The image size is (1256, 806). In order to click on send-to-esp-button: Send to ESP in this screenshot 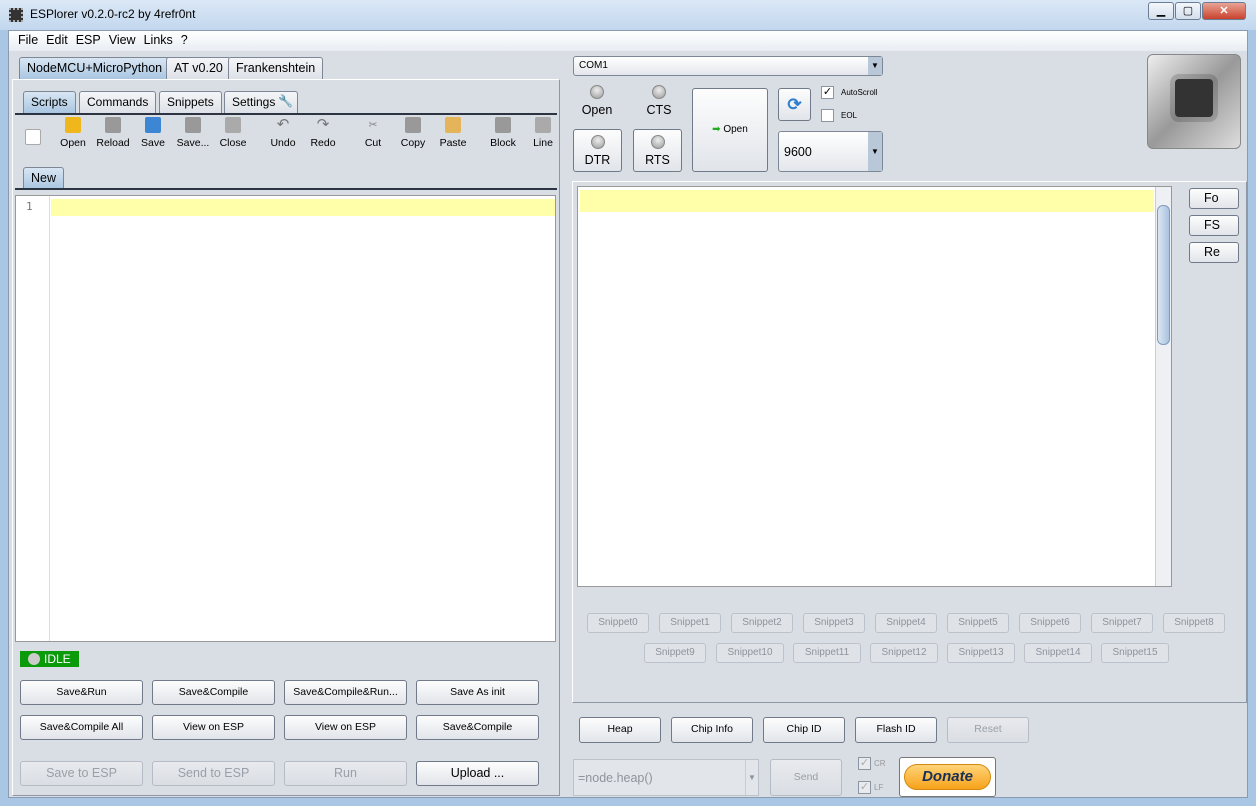, I will do `click(213, 773)`.